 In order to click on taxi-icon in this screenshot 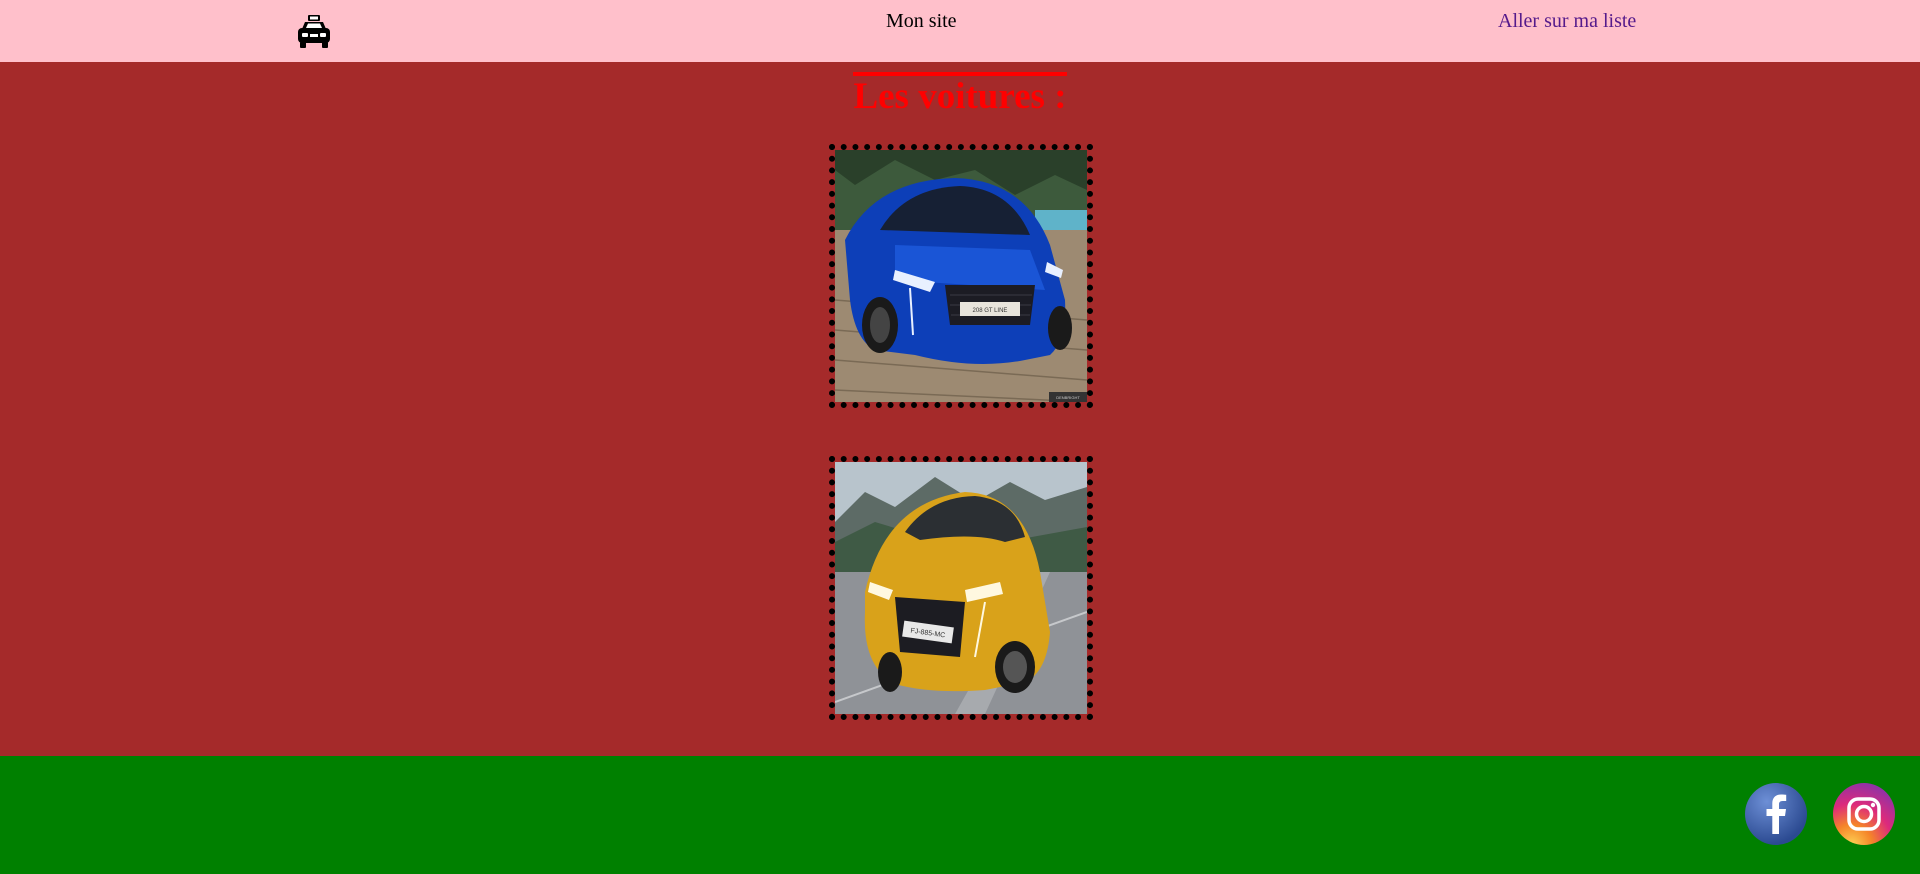, I will do `click(314, 32)`.